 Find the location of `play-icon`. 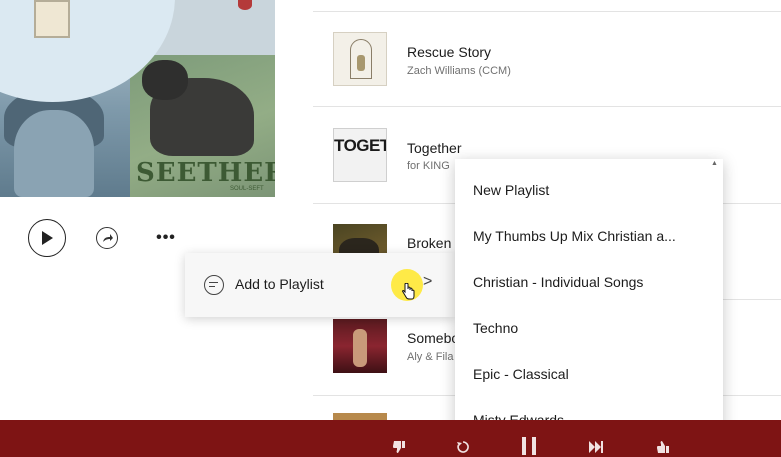

play-icon is located at coordinates (47, 238).